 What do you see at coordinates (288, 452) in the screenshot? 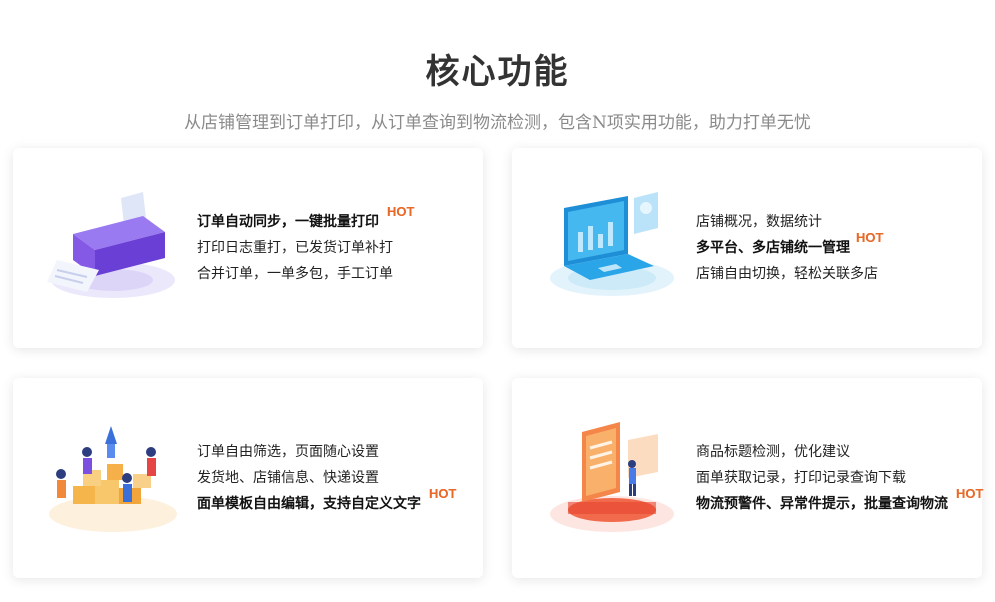
I see `feature-line: 订单自由筛选，页面随心设置` at bounding box center [288, 452].